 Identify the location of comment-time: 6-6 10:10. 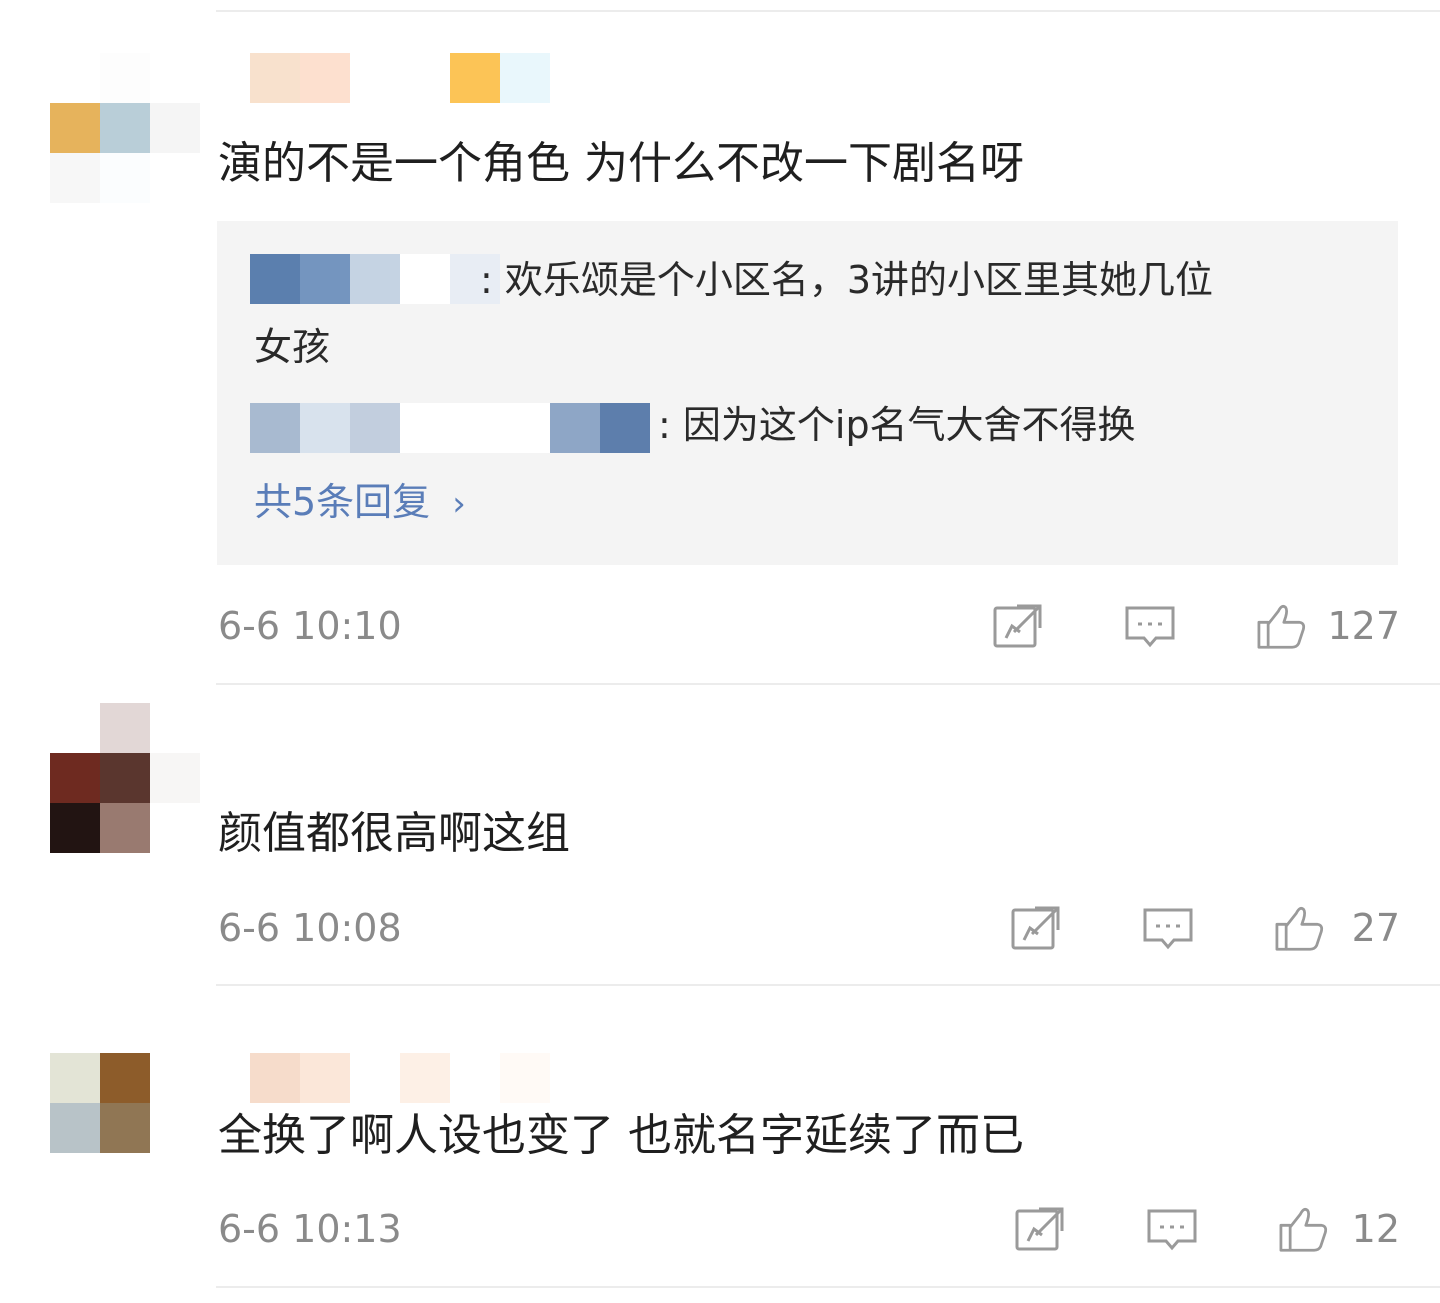
(310, 626).